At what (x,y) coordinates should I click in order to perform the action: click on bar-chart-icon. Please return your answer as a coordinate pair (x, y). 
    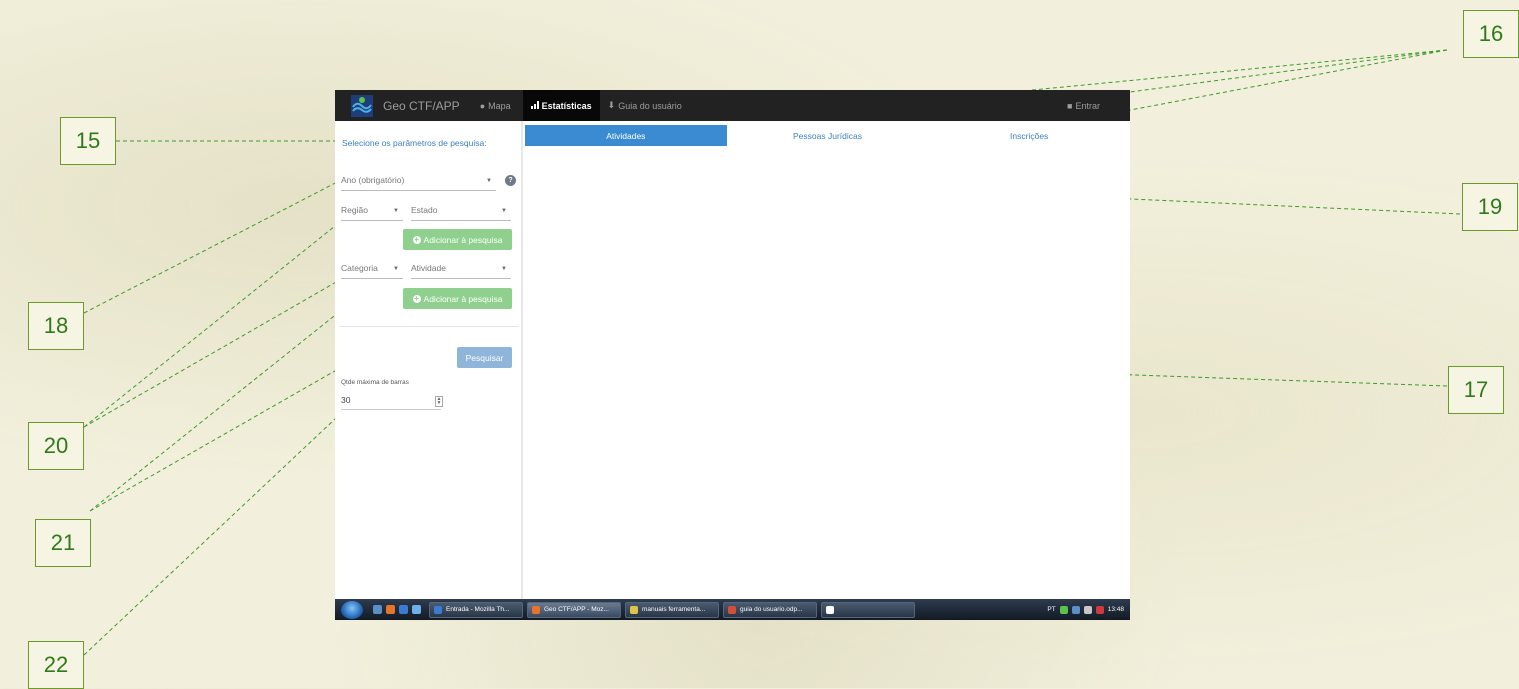
    Looking at the image, I should click on (534, 105).